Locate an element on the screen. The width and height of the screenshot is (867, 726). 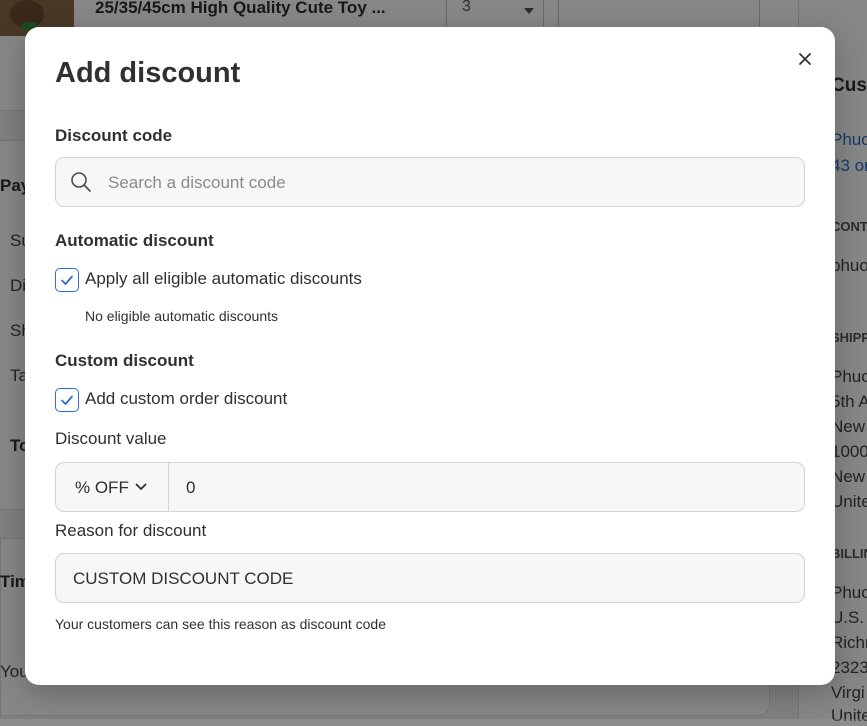
close-icon is located at coordinates (805, 59).